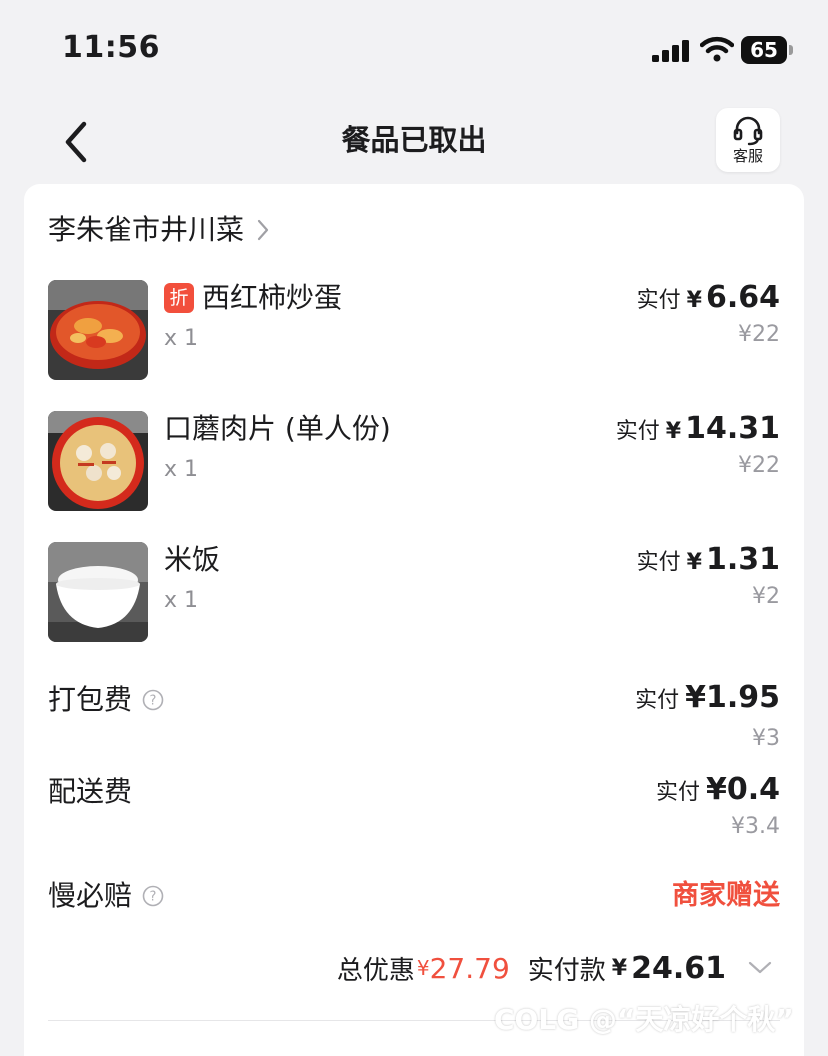 This screenshot has width=828, height=1056. Describe the element at coordinates (766, 596) in the screenshot. I see `original-price: ¥2` at that location.